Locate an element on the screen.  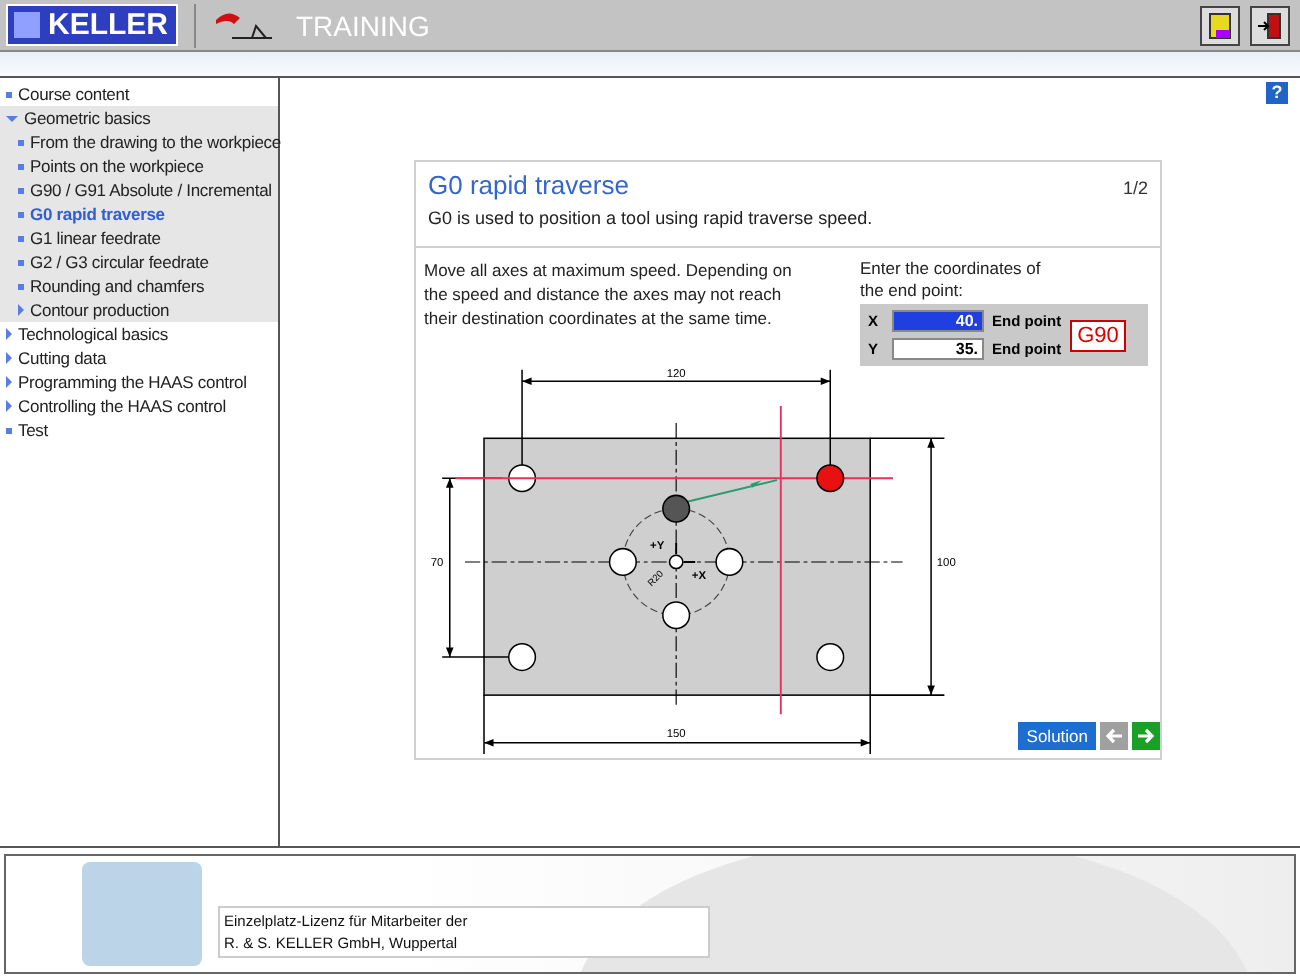
nav-item: Points on the workpiece is located at coordinates (139, 166).